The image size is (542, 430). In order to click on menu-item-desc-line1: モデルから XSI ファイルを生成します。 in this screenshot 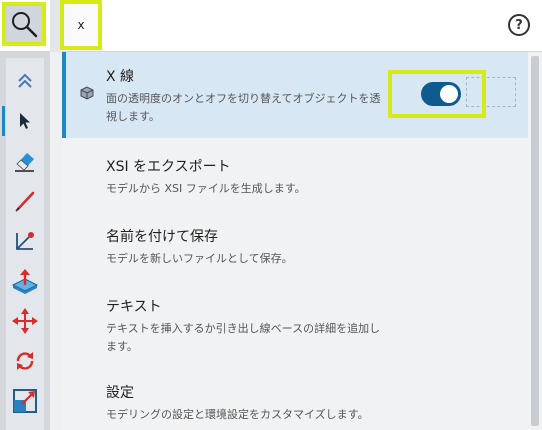, I will do `click(206, 188)`.